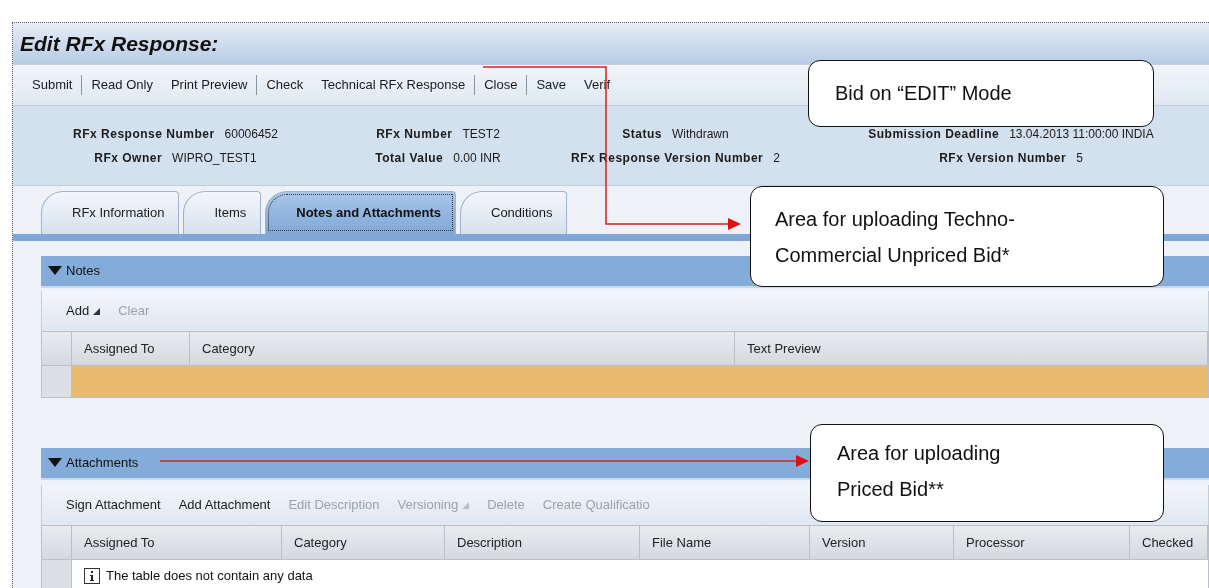  I want to click on field-value: 2, so click(776, 158).